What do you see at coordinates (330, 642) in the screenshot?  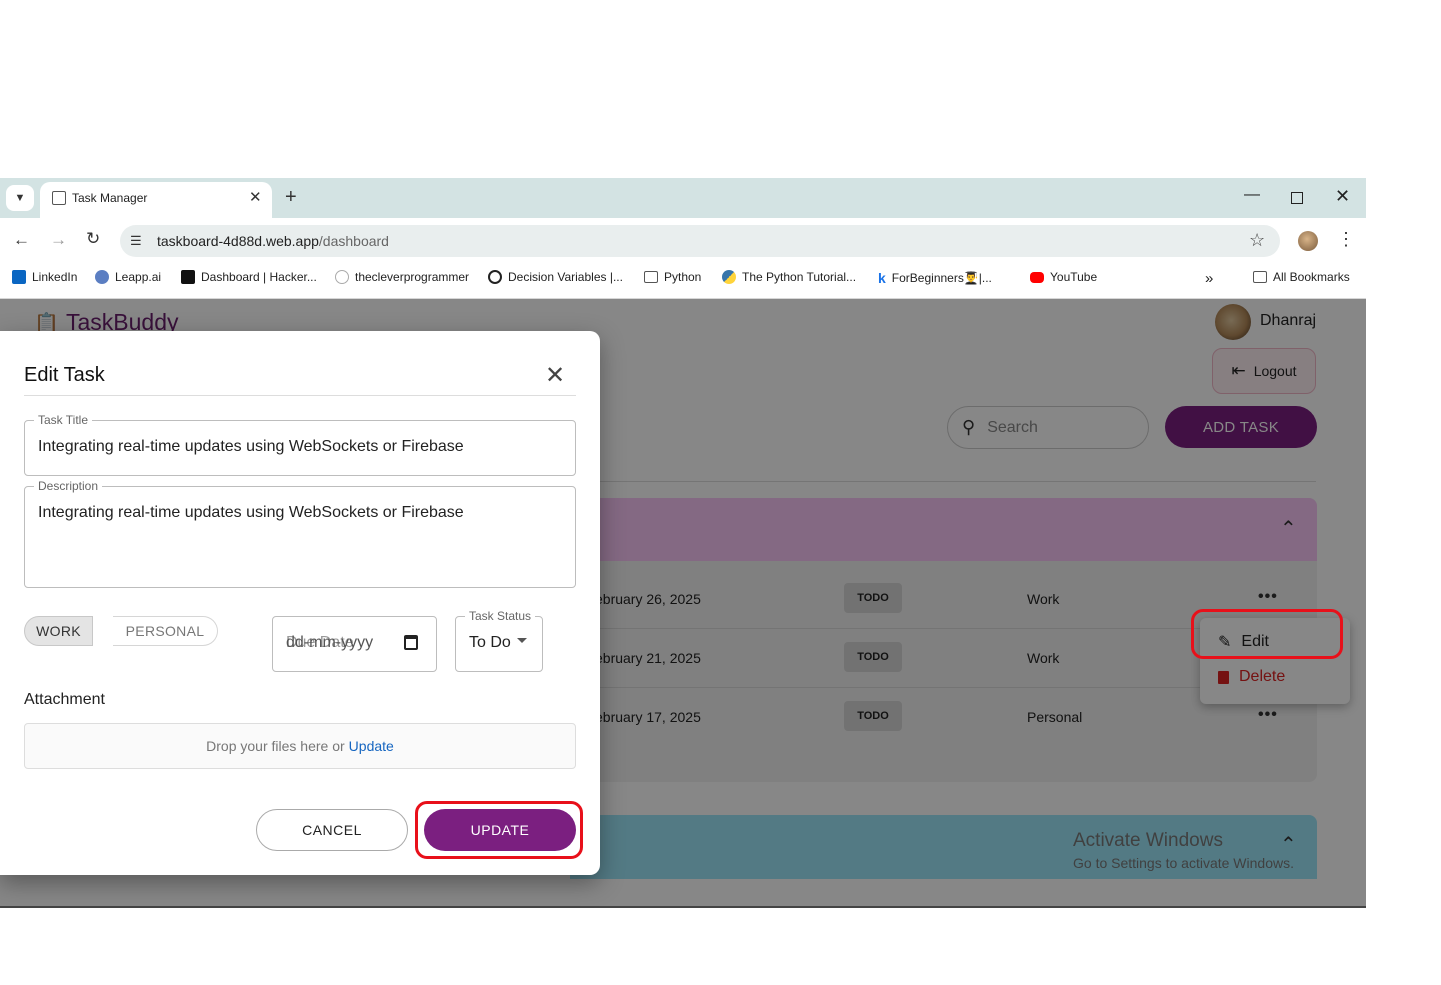 I see `due-date-format: dd-mm-yyyy` at bounding box center [330, 642].